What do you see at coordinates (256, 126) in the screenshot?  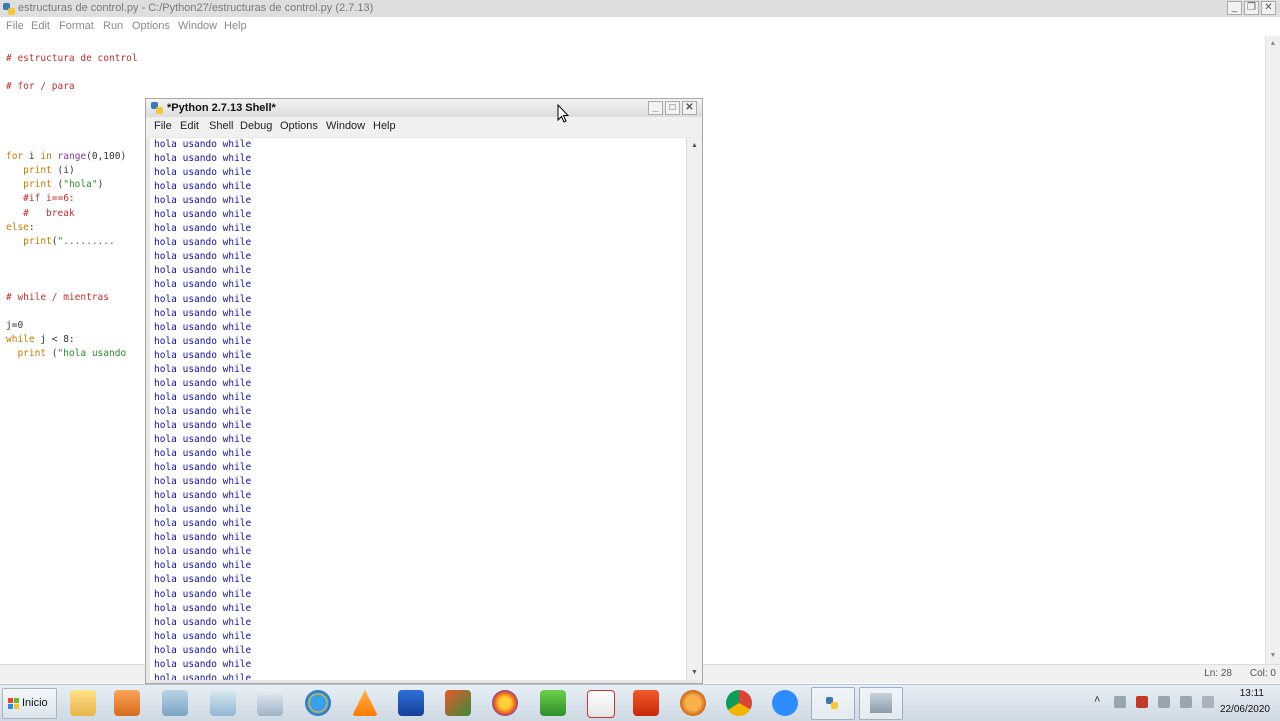 I see `shell-menu-debug: Debug` at bounding box center [256, 126].